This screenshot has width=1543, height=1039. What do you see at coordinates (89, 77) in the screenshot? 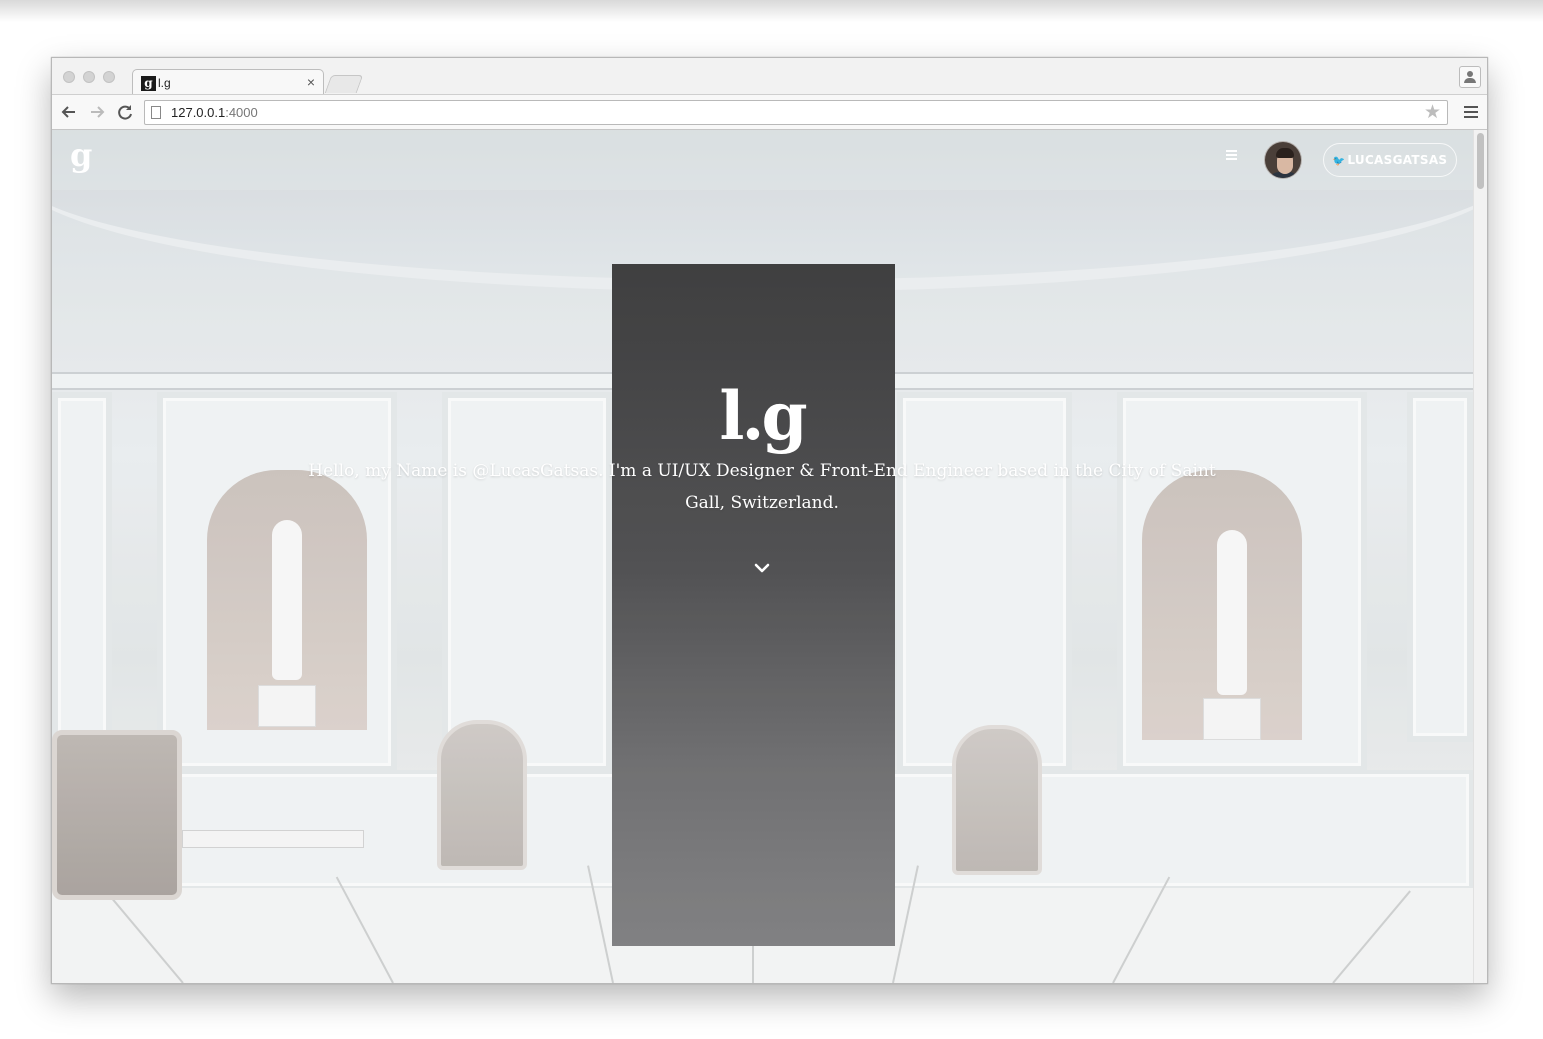
I see `minimize-window-button` at bounding box center [89, 77].